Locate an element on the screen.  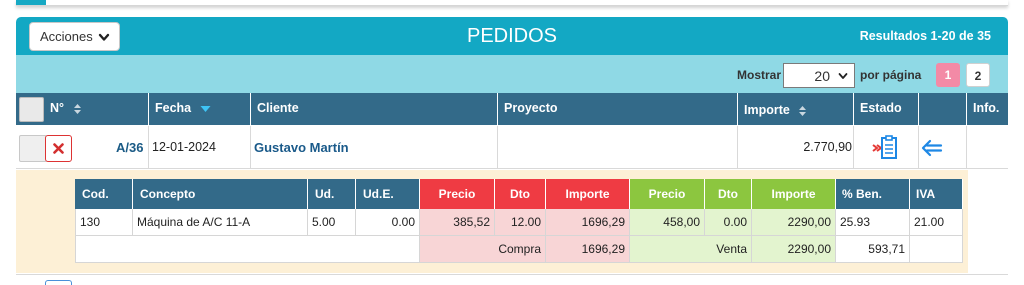
close-icon is located at coordinates (58, 148).